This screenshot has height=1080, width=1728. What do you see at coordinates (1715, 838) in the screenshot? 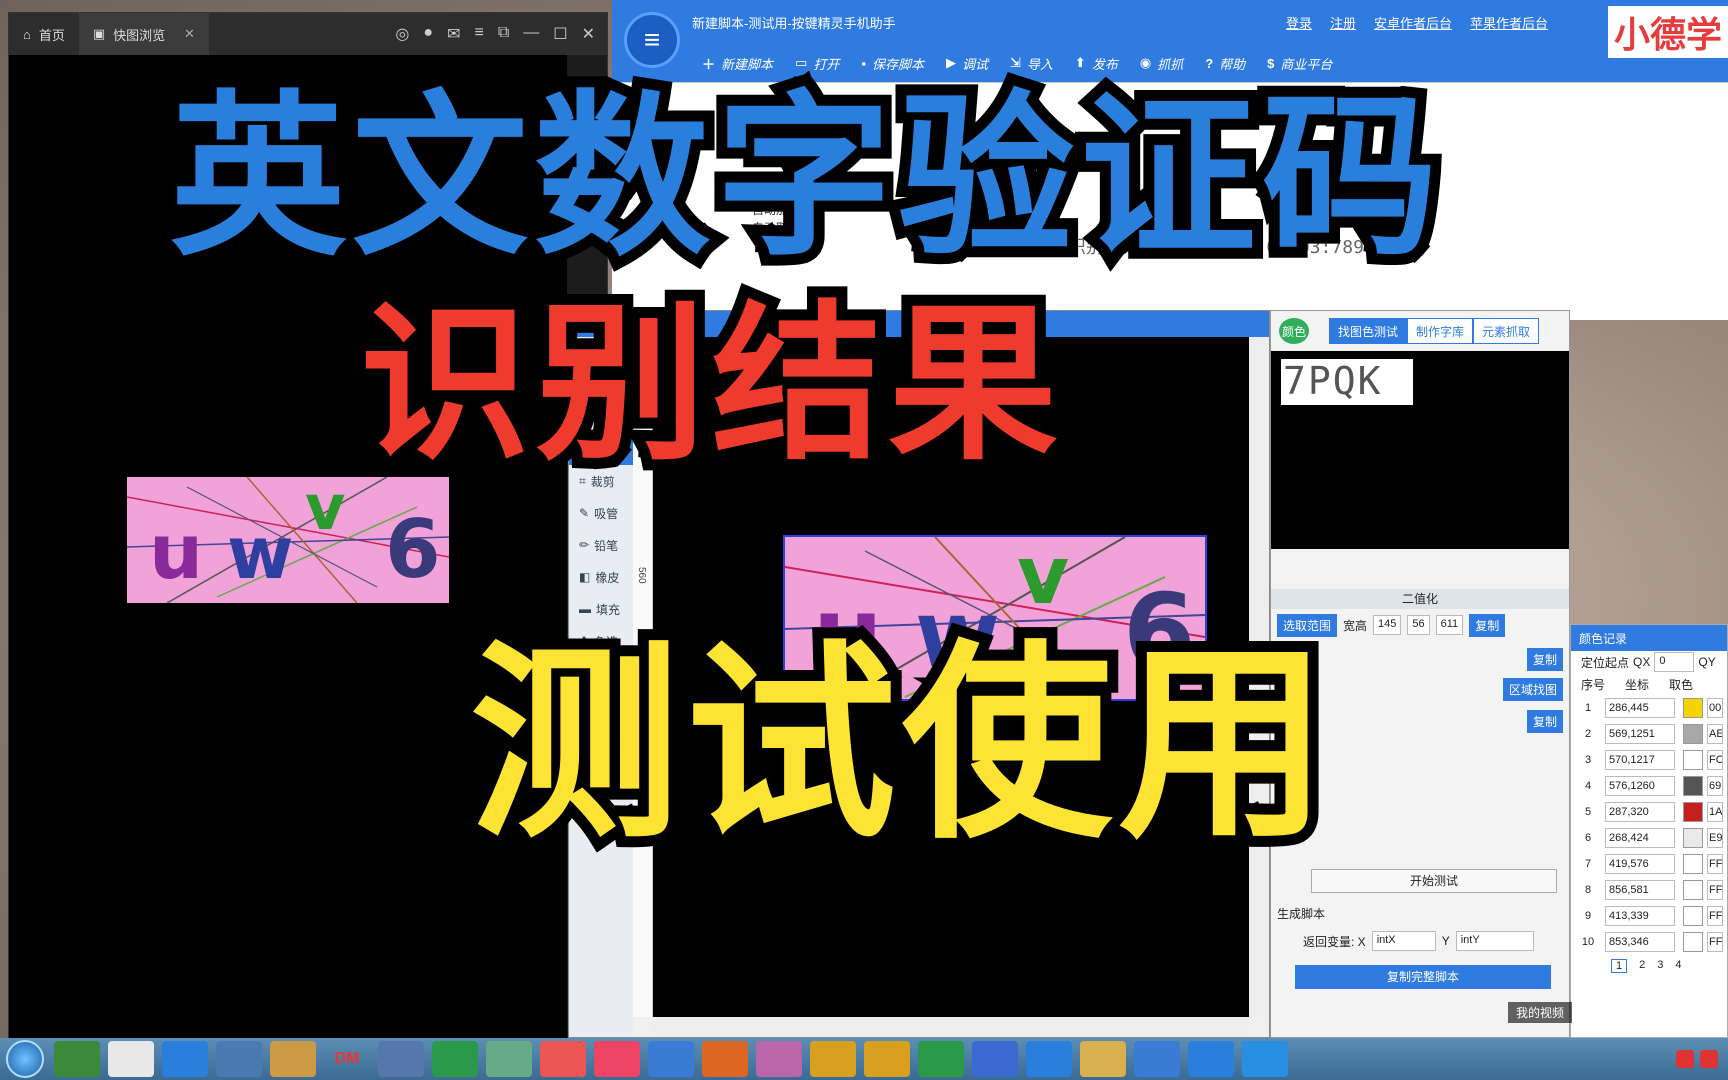
I see `record-hex: E9` at bounding box center [1715, 838].